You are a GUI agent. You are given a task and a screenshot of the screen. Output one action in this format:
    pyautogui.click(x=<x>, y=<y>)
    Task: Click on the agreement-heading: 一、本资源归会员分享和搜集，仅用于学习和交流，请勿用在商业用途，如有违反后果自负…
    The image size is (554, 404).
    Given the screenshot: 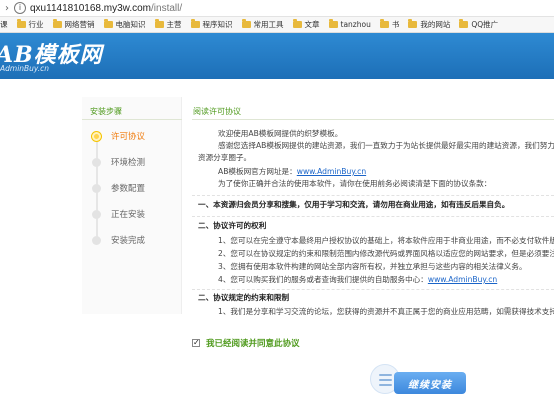 What is the action you would take?
    pyautogui.click(x=354, y=204)
    